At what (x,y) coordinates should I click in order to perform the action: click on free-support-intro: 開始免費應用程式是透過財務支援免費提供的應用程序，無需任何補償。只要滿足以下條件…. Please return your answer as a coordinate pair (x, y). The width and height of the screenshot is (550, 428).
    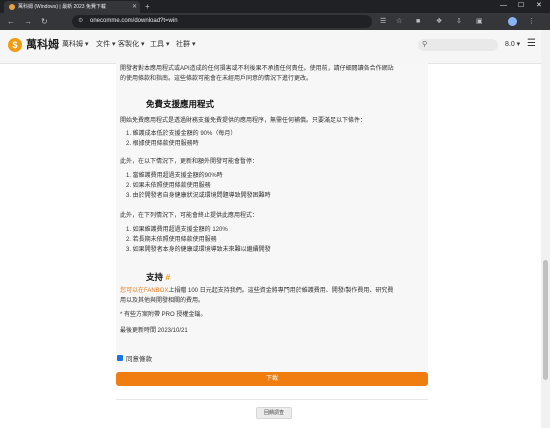
    Looking at the image, I should click on (243, 121).